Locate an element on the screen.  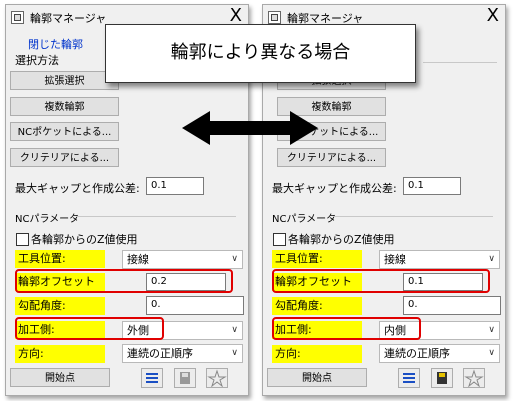
select-divider is located at coordinates (460, 62).